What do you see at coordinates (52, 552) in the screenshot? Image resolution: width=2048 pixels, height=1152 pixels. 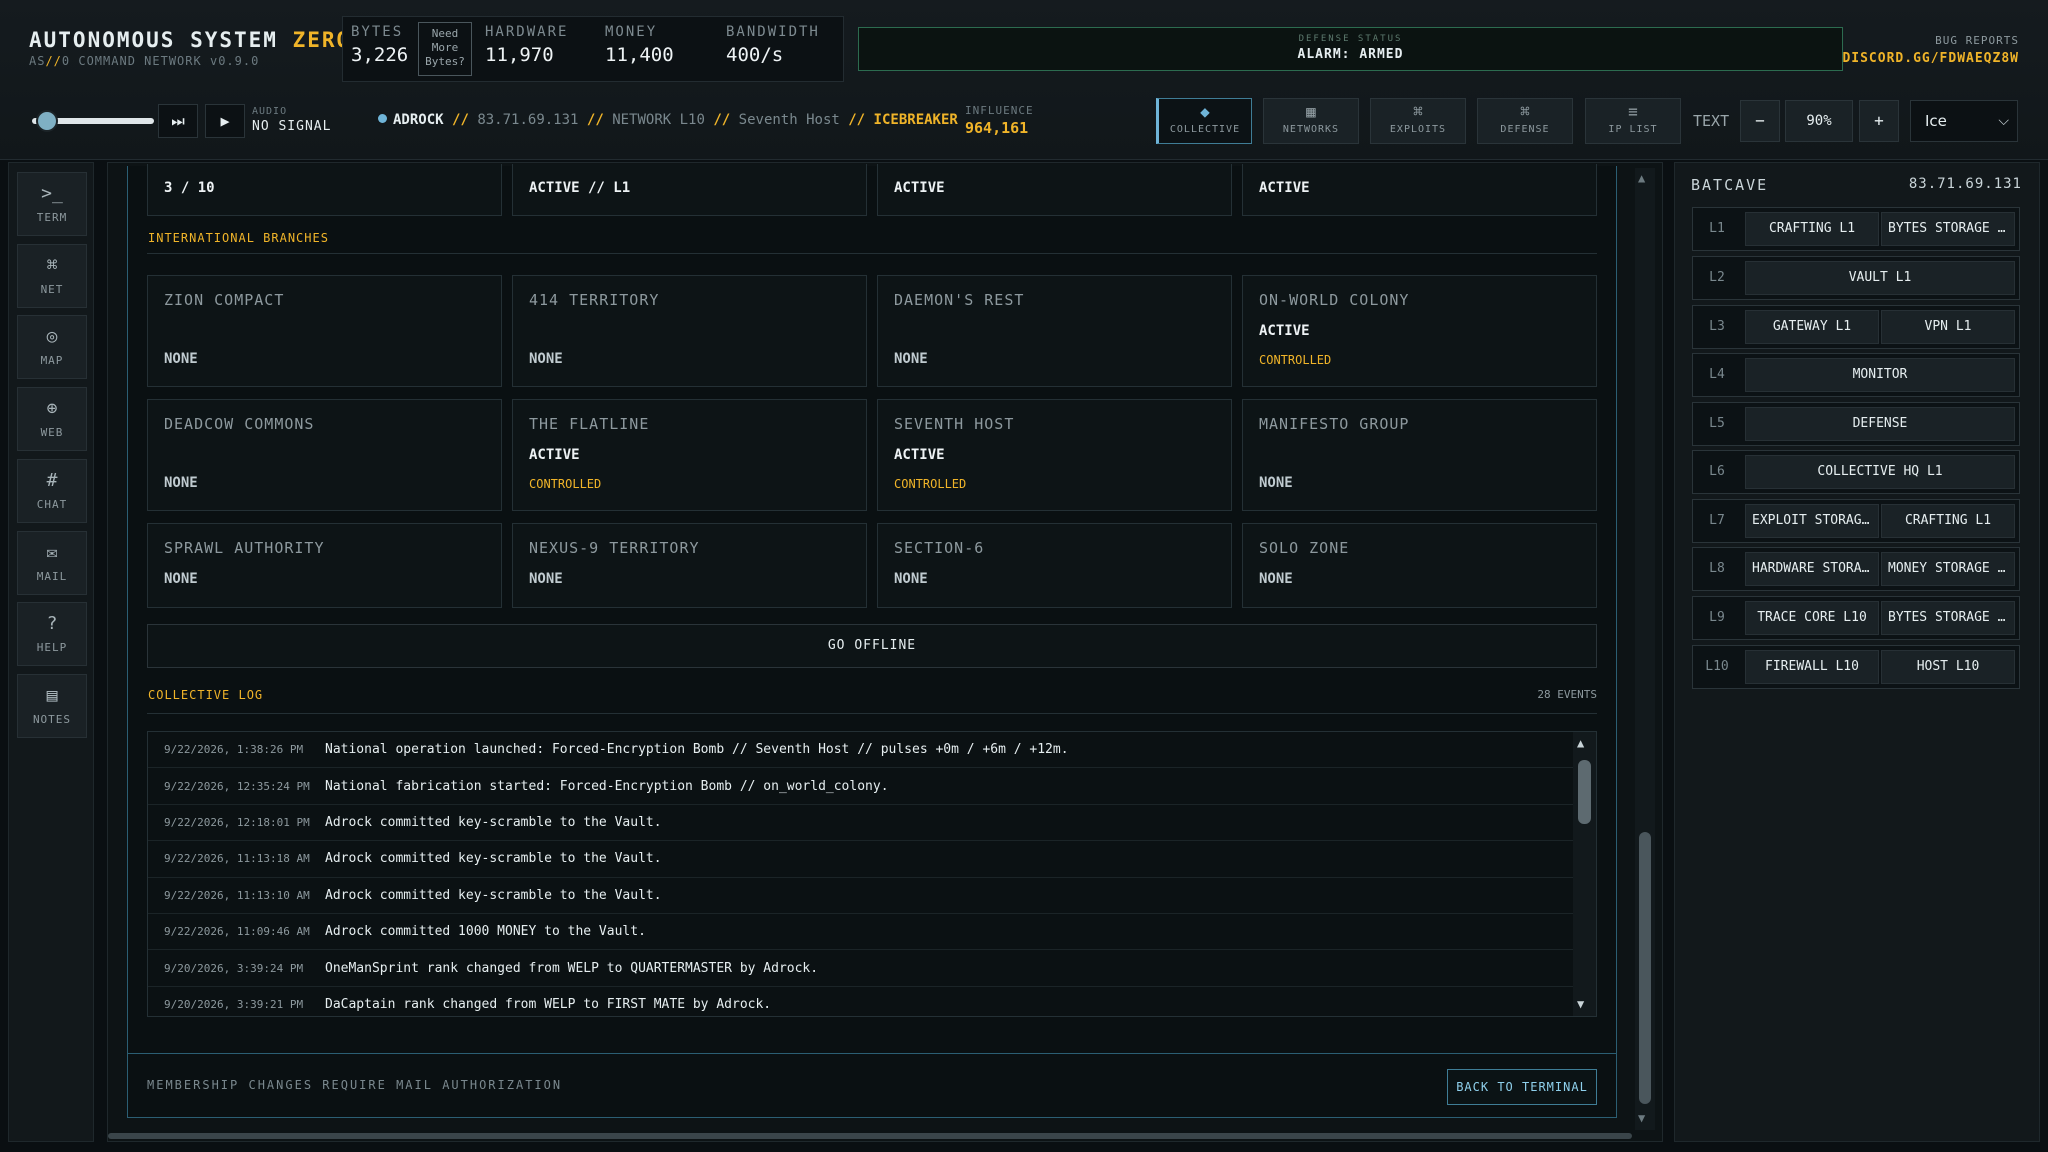 I see `mail-icon: ✉` at bounding box center [52, 552].